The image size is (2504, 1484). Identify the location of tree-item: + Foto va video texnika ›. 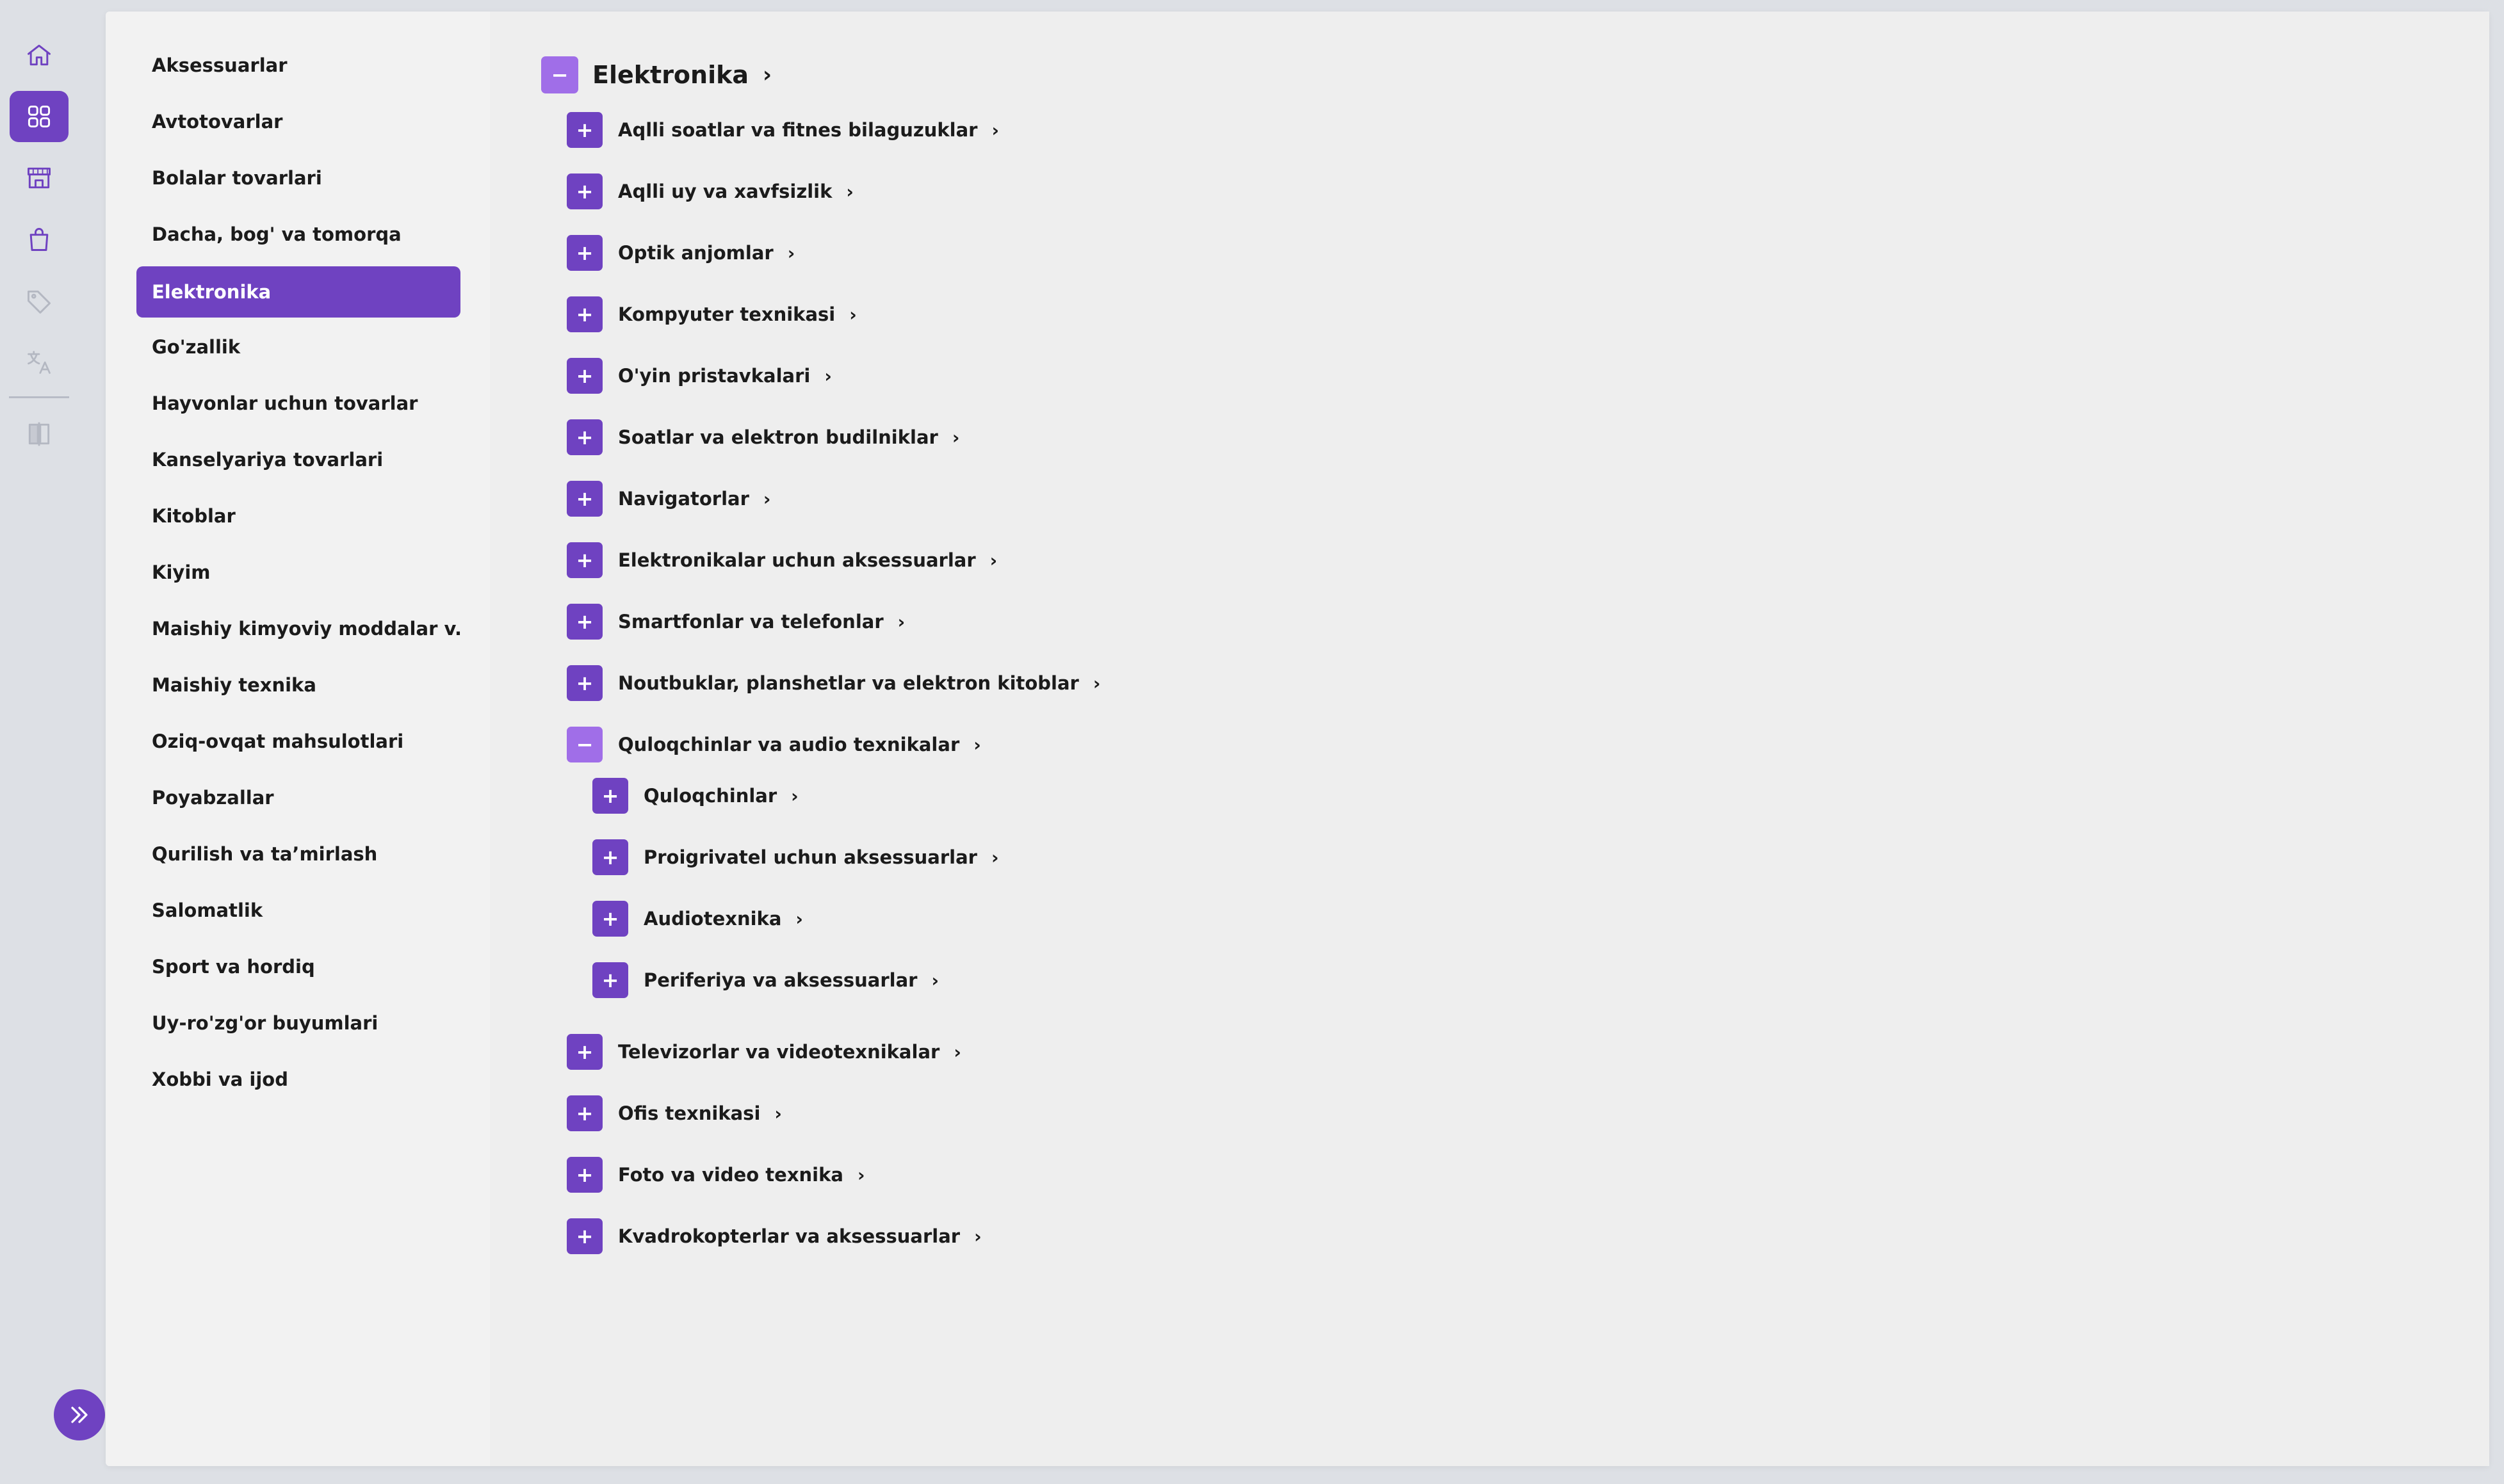
(716, 1175).